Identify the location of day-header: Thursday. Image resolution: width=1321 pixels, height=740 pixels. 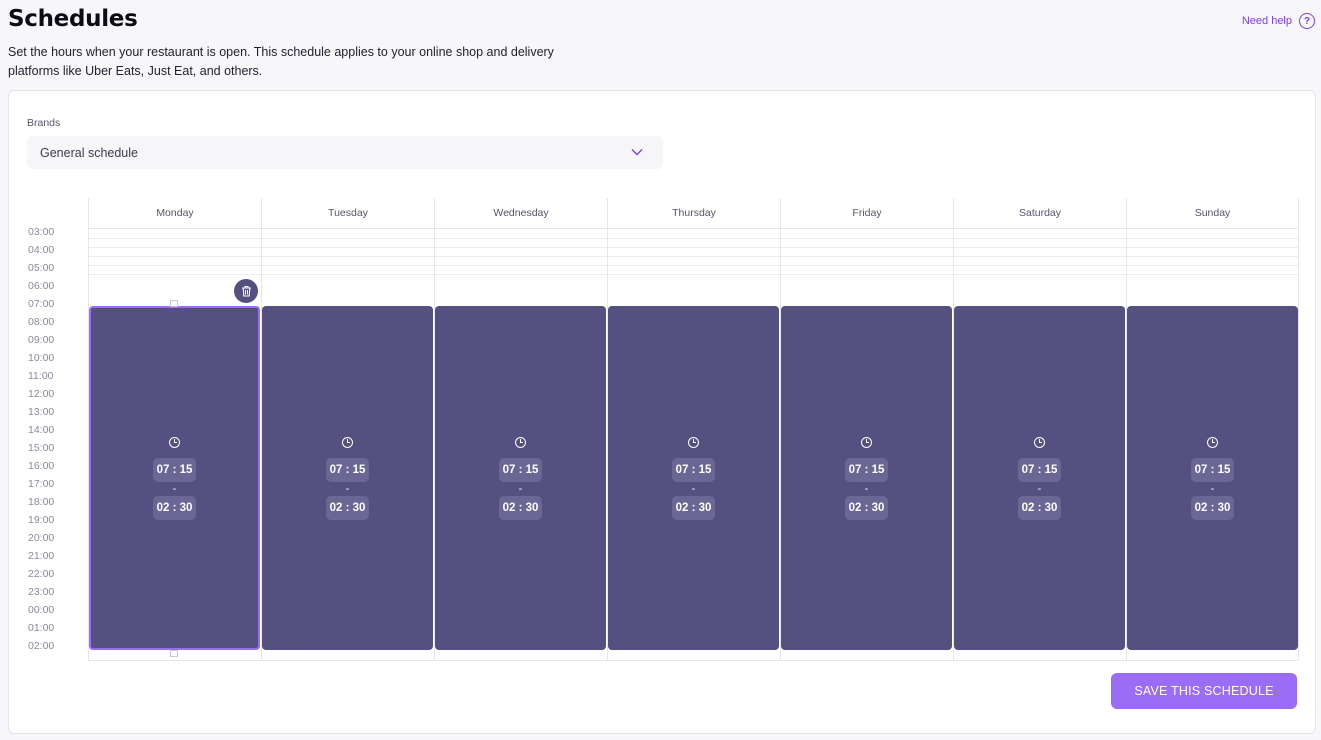
(694, 213).